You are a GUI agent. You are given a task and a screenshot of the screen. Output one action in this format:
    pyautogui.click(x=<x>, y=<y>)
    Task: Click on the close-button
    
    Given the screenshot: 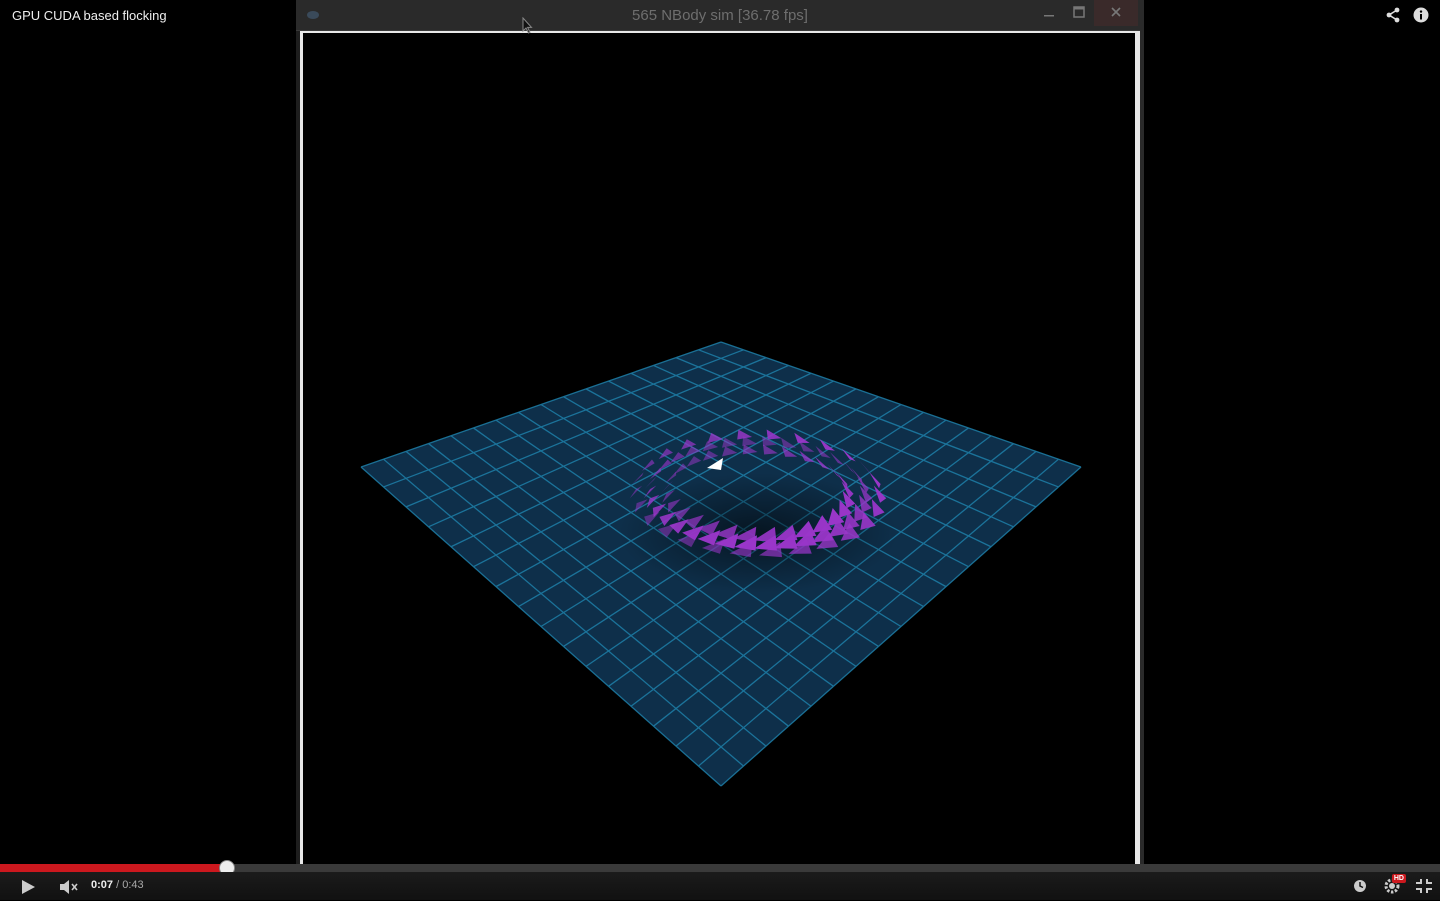 What is the action you would take?
    pyautogui.click(x=1116, y=13)
    